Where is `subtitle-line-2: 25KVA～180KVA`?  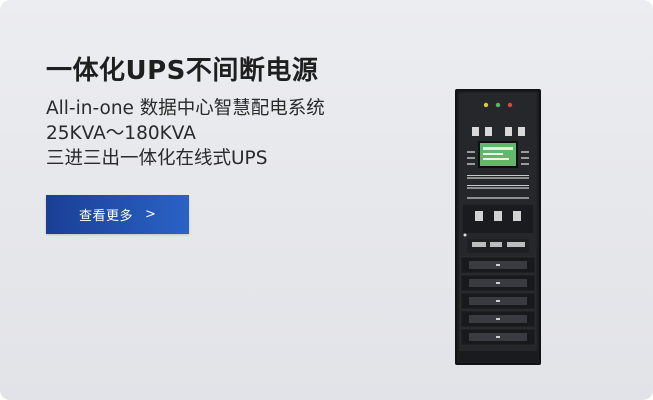 subtitle-line-2: 25KVA～180KVA is located at coordinates (121, 133).